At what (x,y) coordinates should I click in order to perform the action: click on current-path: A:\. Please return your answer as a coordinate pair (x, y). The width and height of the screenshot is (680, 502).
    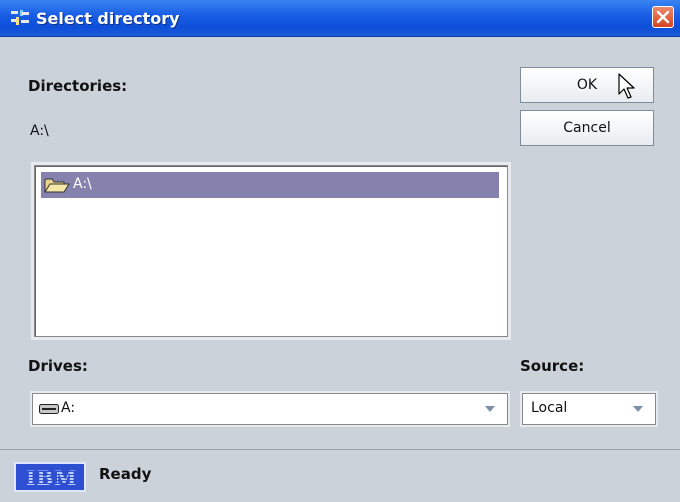
    Looking at the image, I should click on (39, 131).